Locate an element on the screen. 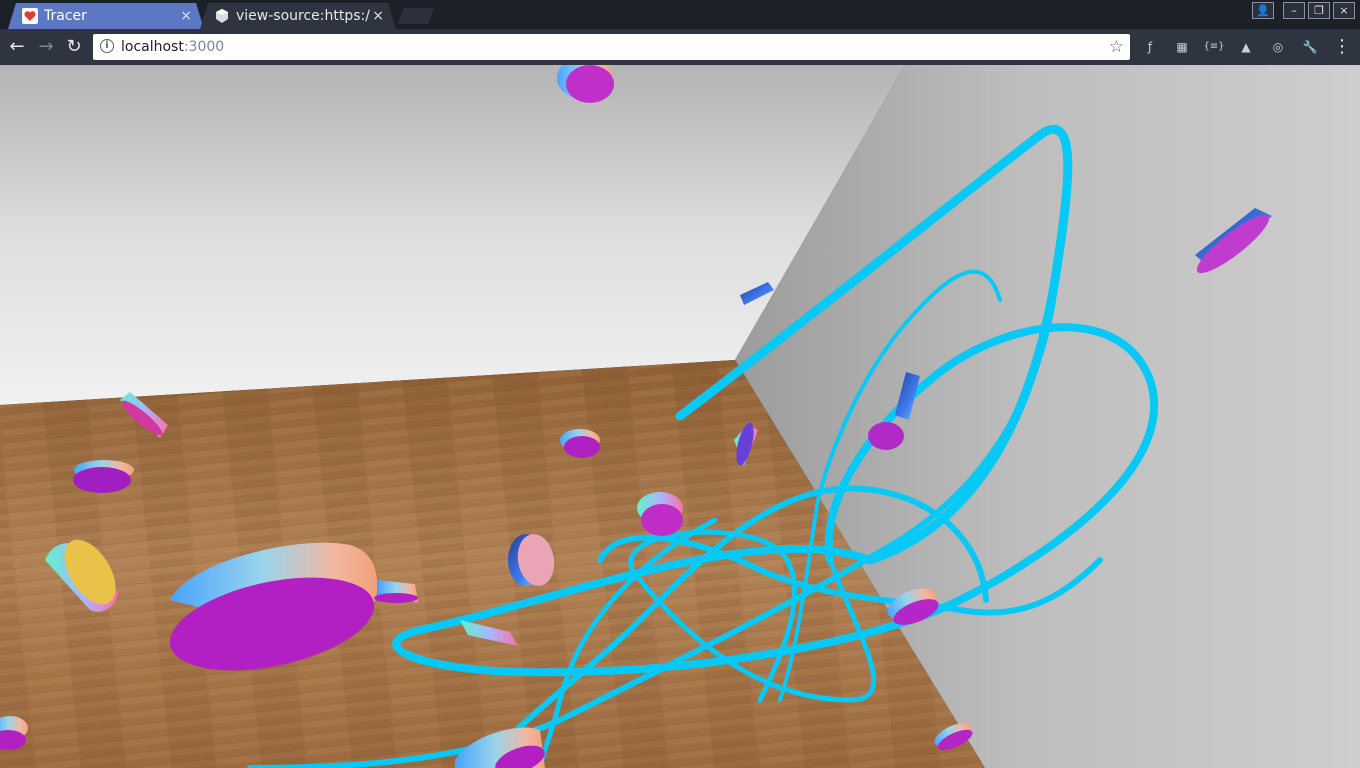 The height and width of the screenshot is (768, 1360). screenshot-ext-icon: ◎ is located at coordinates (1278, 47).